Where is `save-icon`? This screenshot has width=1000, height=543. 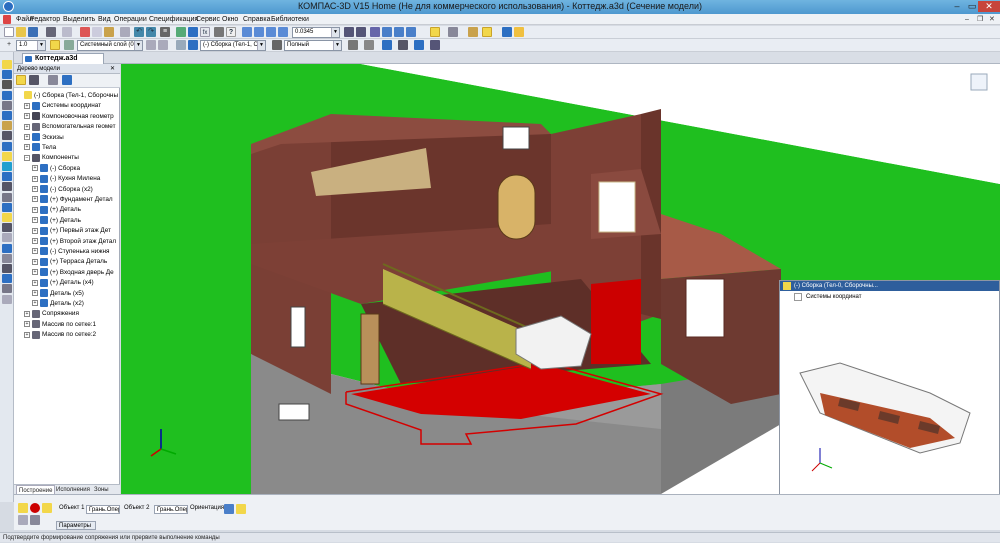
save-icon is located at coordinates (33, 32).